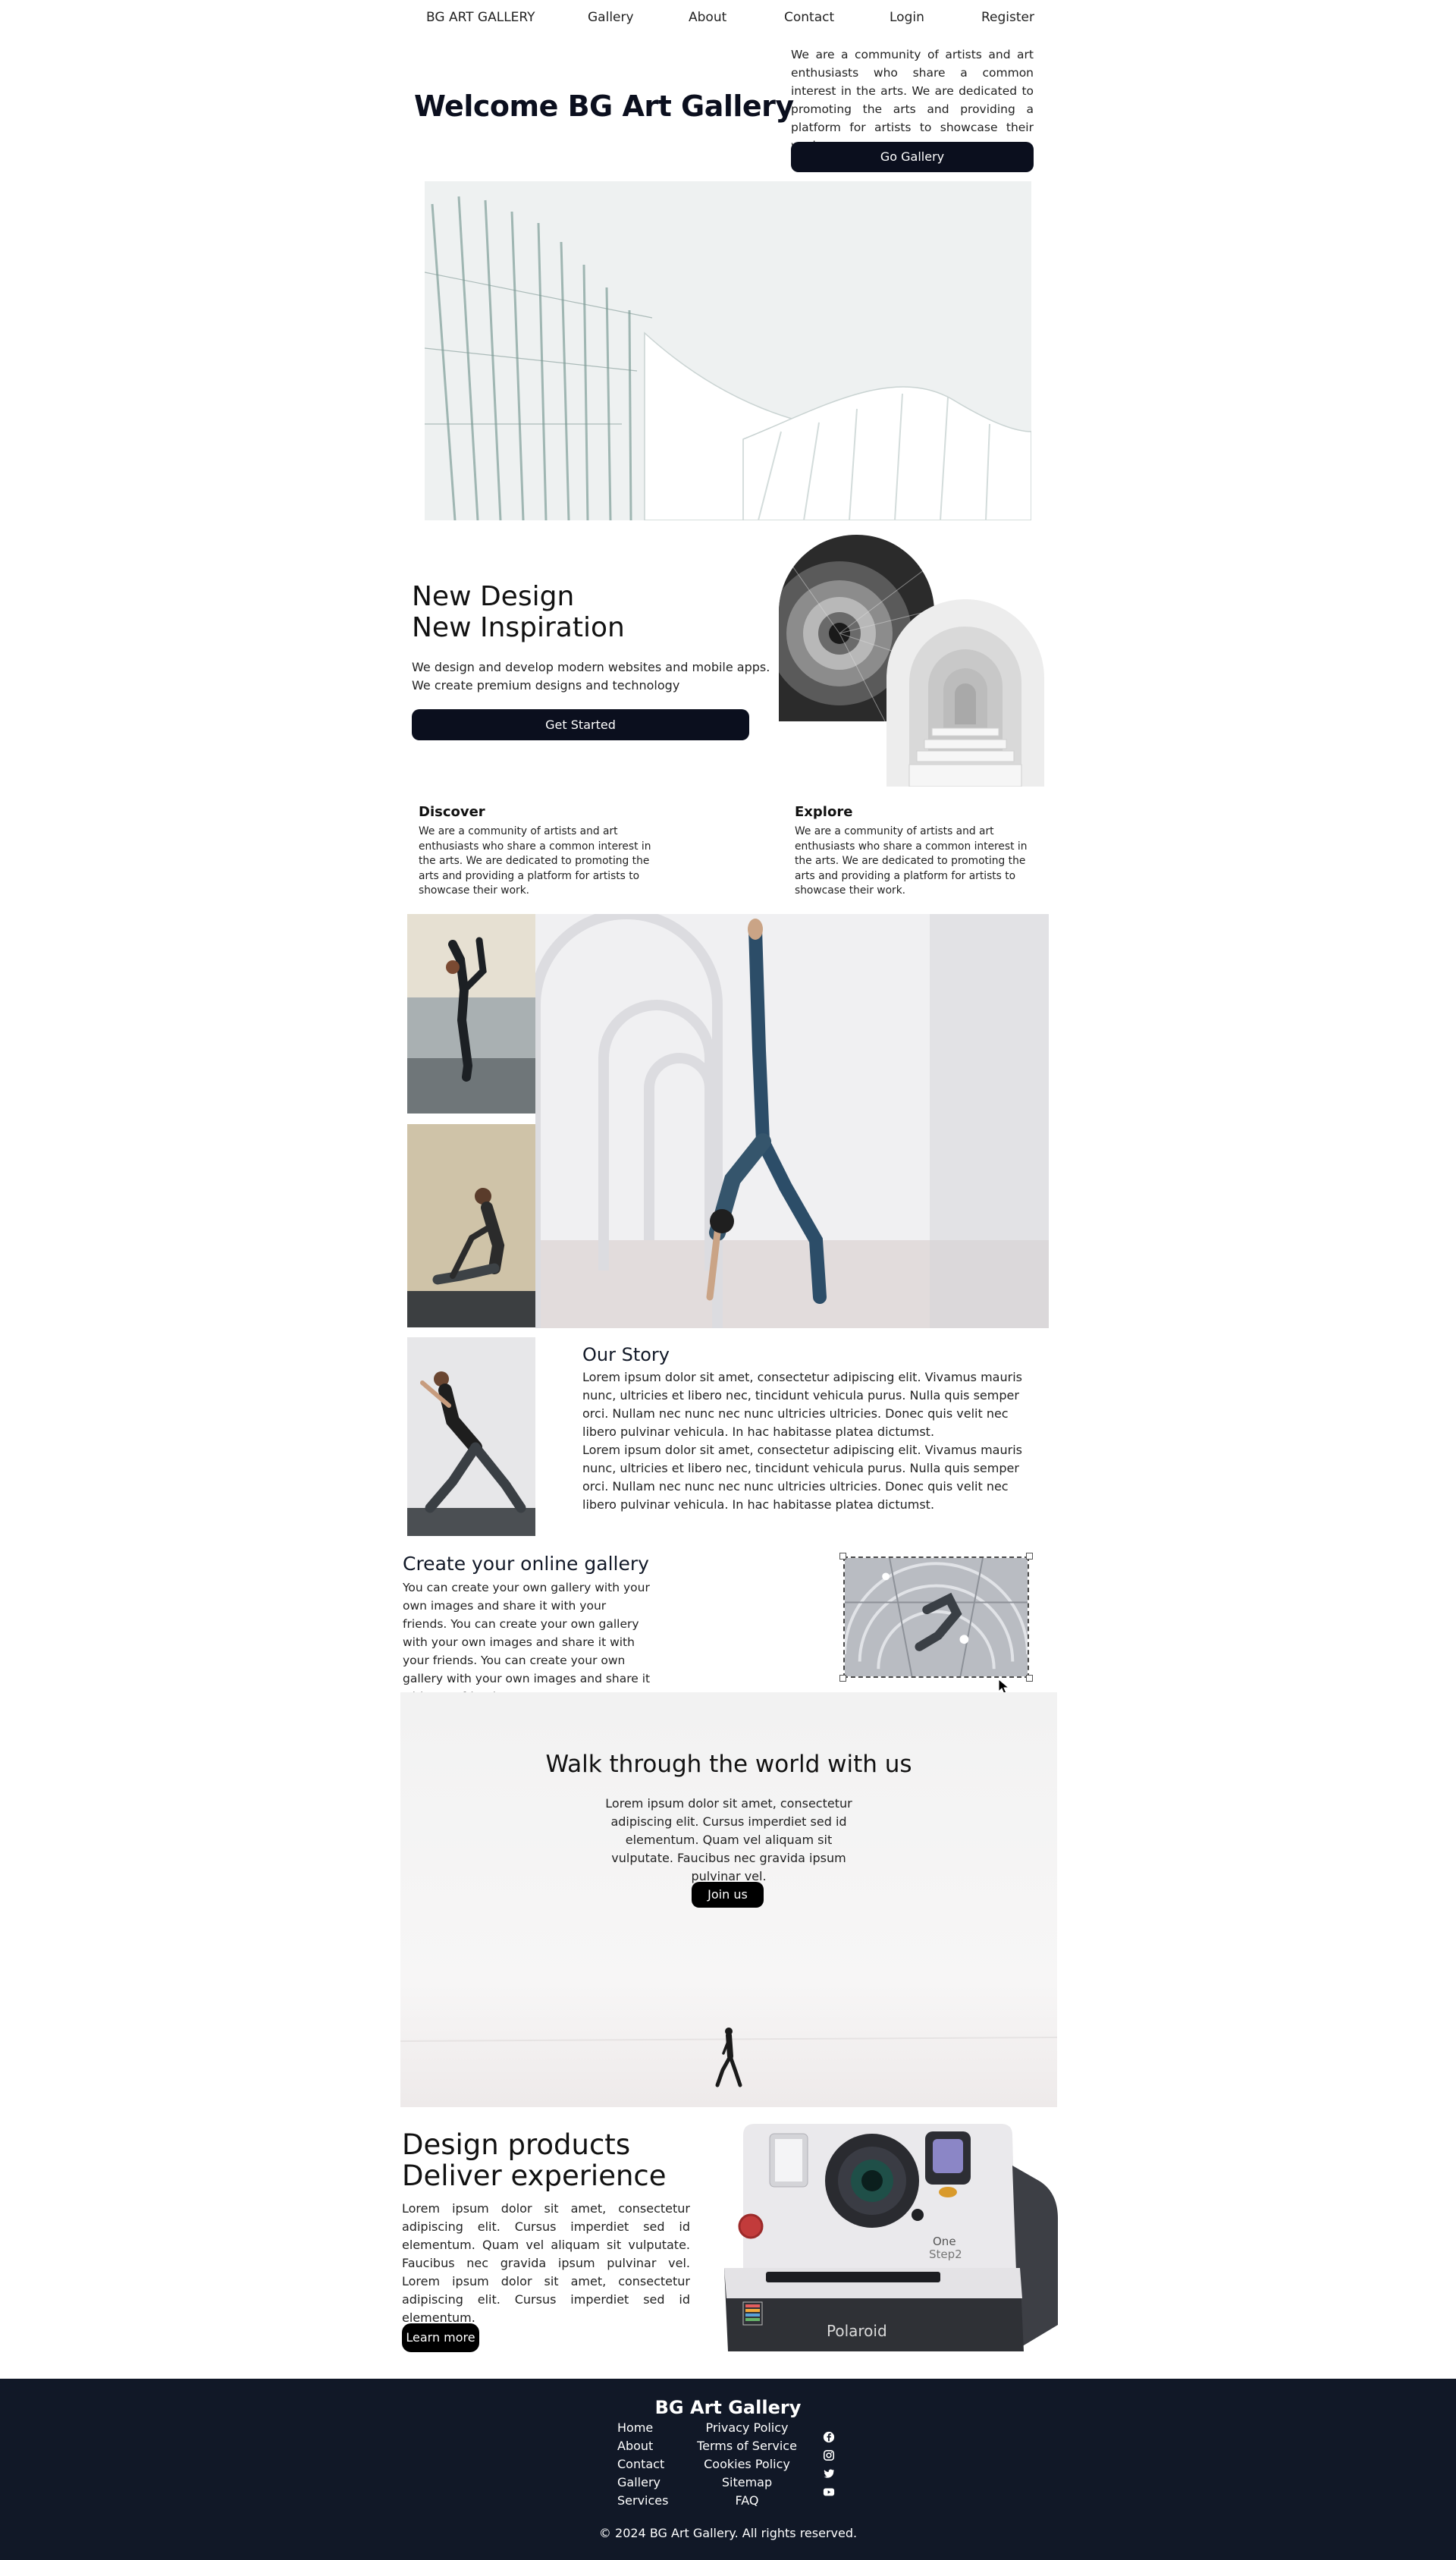  Describe the element at coordinates (945, 2254) in the screenshot. I see `camera-model-text: Step2` at that location.